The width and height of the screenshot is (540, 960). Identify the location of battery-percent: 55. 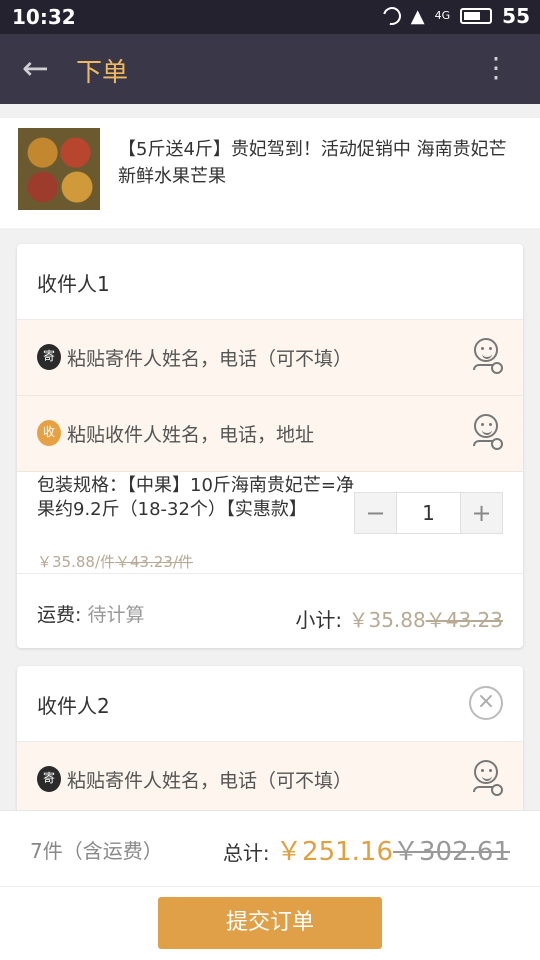
(516, 16).